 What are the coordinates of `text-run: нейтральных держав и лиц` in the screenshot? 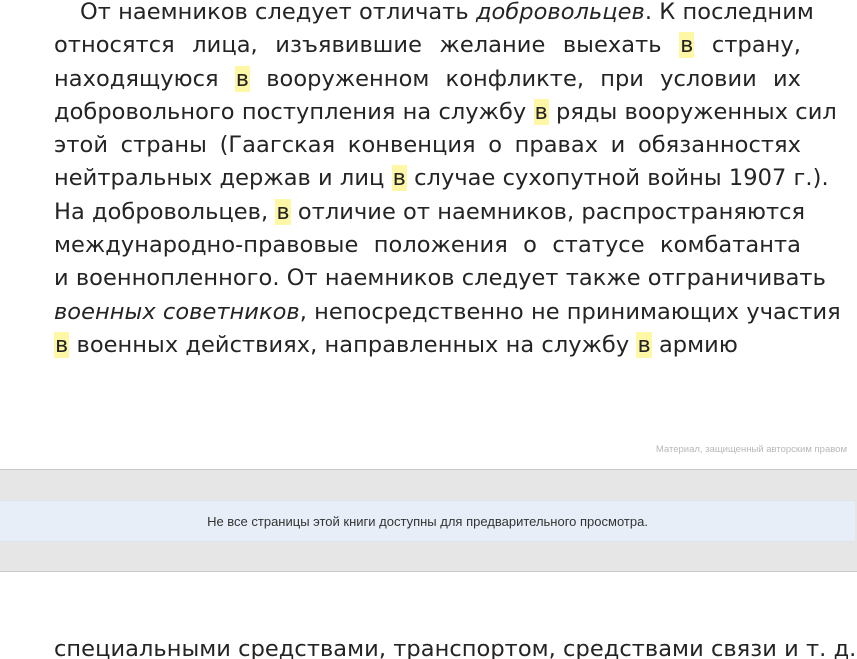 It's located at (223, 178).